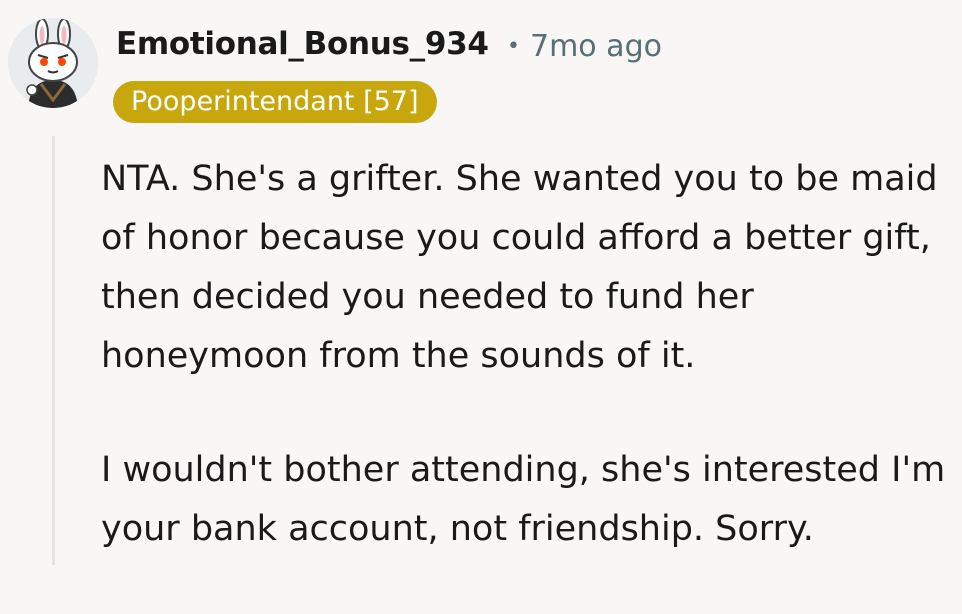  I want to click on thread-line, so click(53, 350).